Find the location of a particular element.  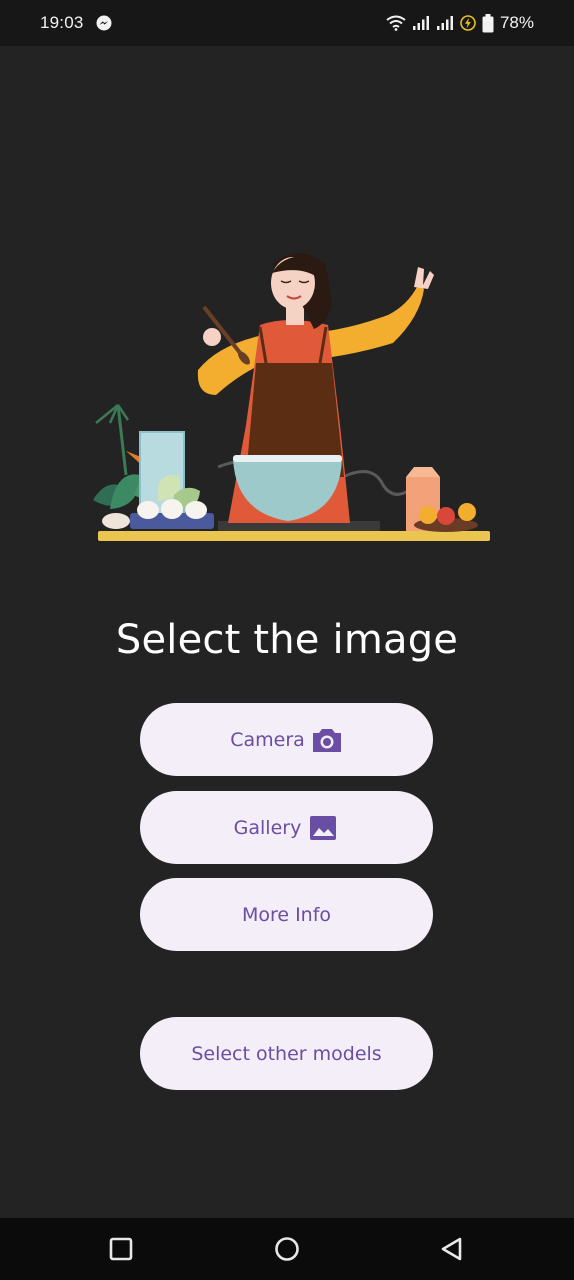

camera-button: Camera is located at coordinates (286, 739).